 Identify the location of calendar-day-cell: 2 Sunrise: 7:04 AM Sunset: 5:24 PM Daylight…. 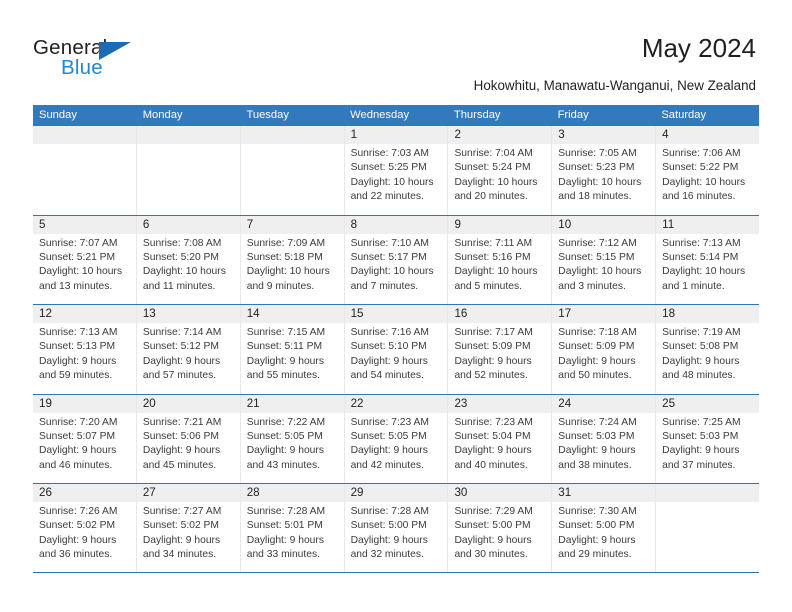
(500, 170).